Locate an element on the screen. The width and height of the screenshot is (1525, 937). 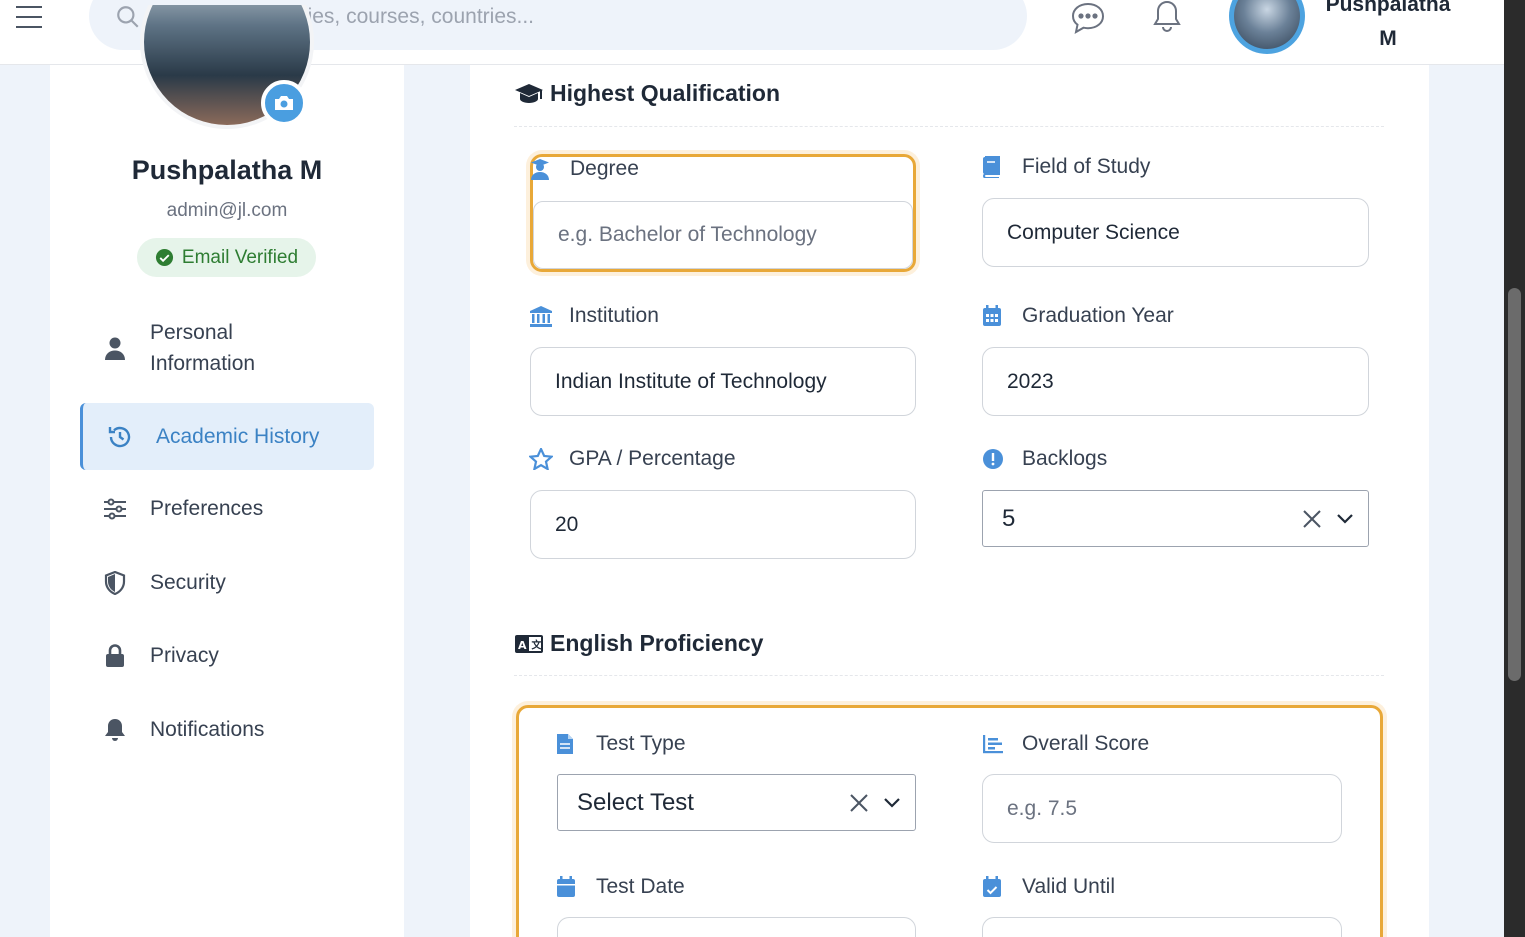
degree-label: Degree is located at coordinates (584, 169).